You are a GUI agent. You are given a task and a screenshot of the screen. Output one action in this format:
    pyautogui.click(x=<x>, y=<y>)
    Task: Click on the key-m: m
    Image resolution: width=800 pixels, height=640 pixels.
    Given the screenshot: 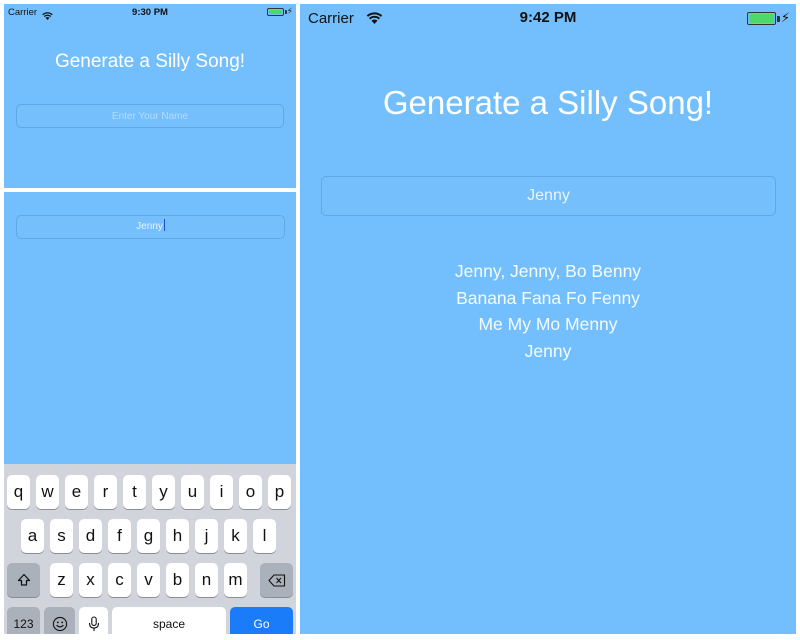 What is the action you would take?
    pyautogui.click(x=235, y=580)
    